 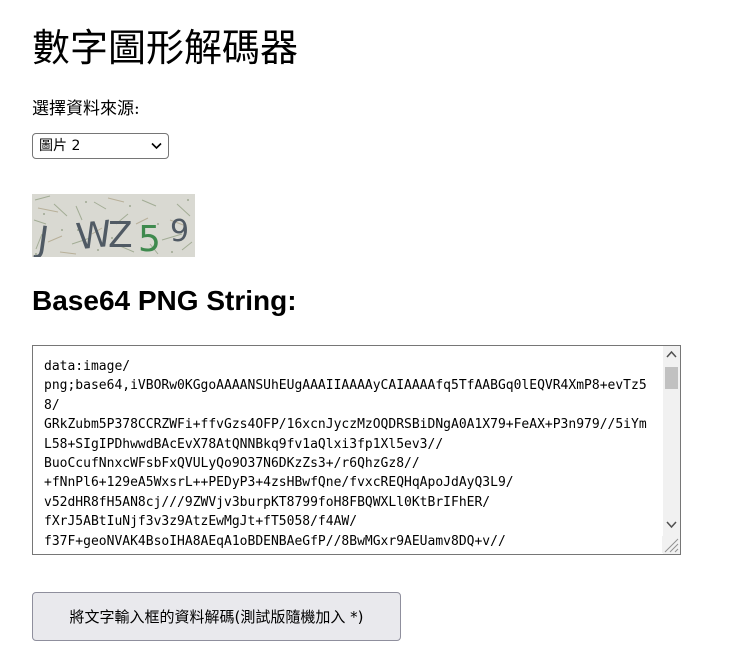 I want to click on scrollbar-thumb, so click(x=671, y=378).